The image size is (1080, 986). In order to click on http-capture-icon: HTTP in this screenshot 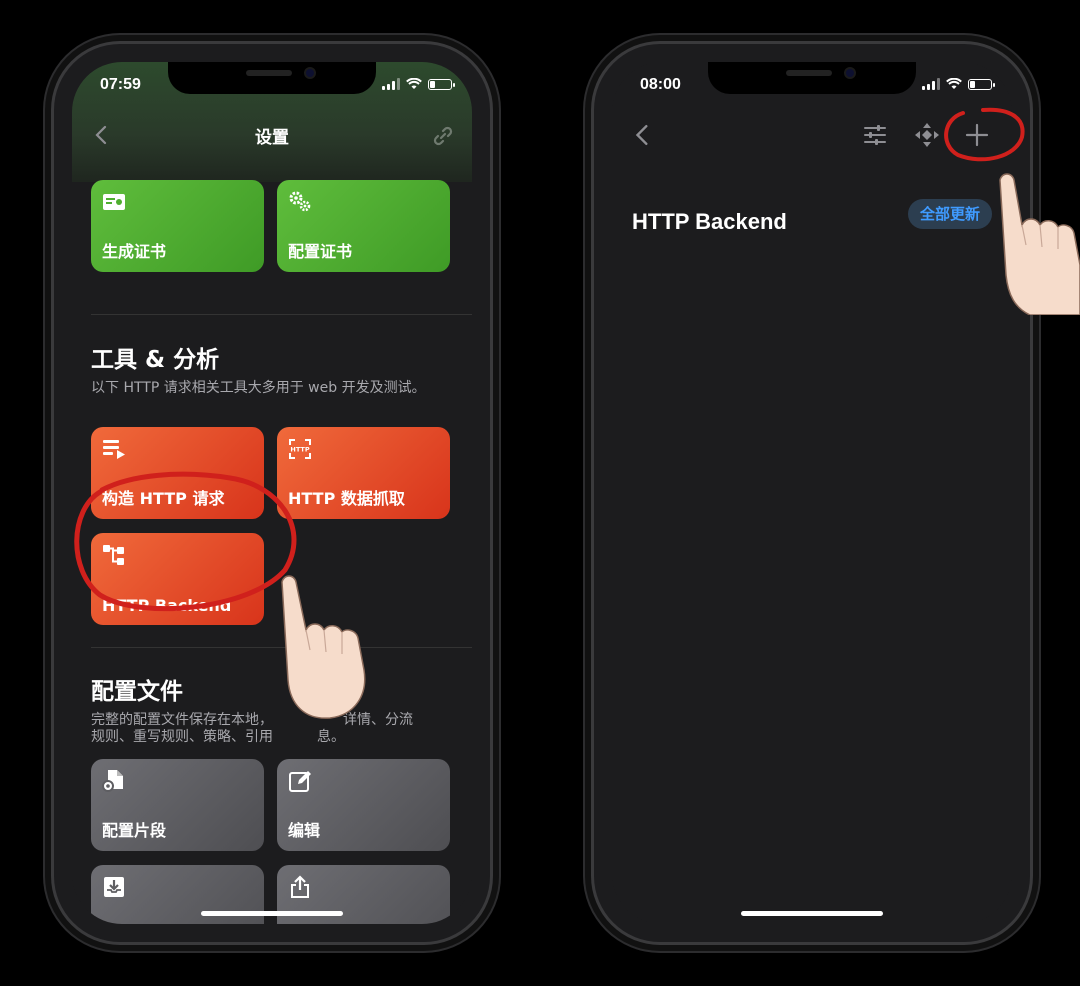, I will do `click(300, 449)`.